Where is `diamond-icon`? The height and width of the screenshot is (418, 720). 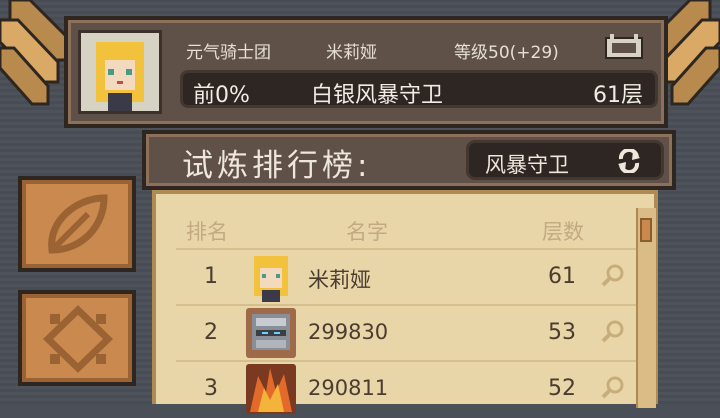
diamond-icon is located at coordinates (78, 339).